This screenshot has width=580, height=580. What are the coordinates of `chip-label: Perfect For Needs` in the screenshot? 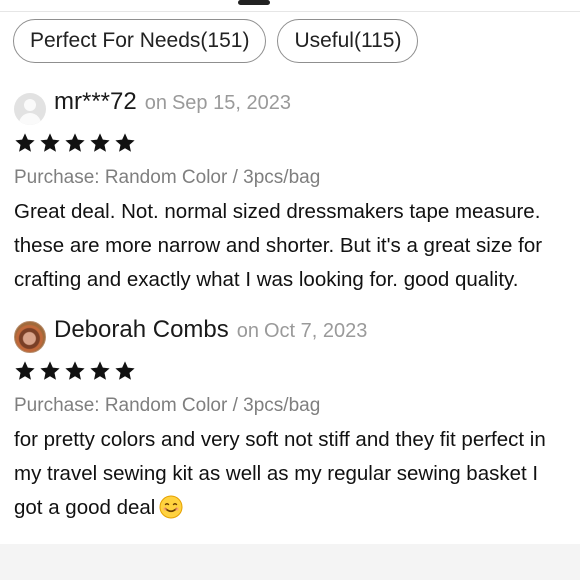 It's located at (115, 40).